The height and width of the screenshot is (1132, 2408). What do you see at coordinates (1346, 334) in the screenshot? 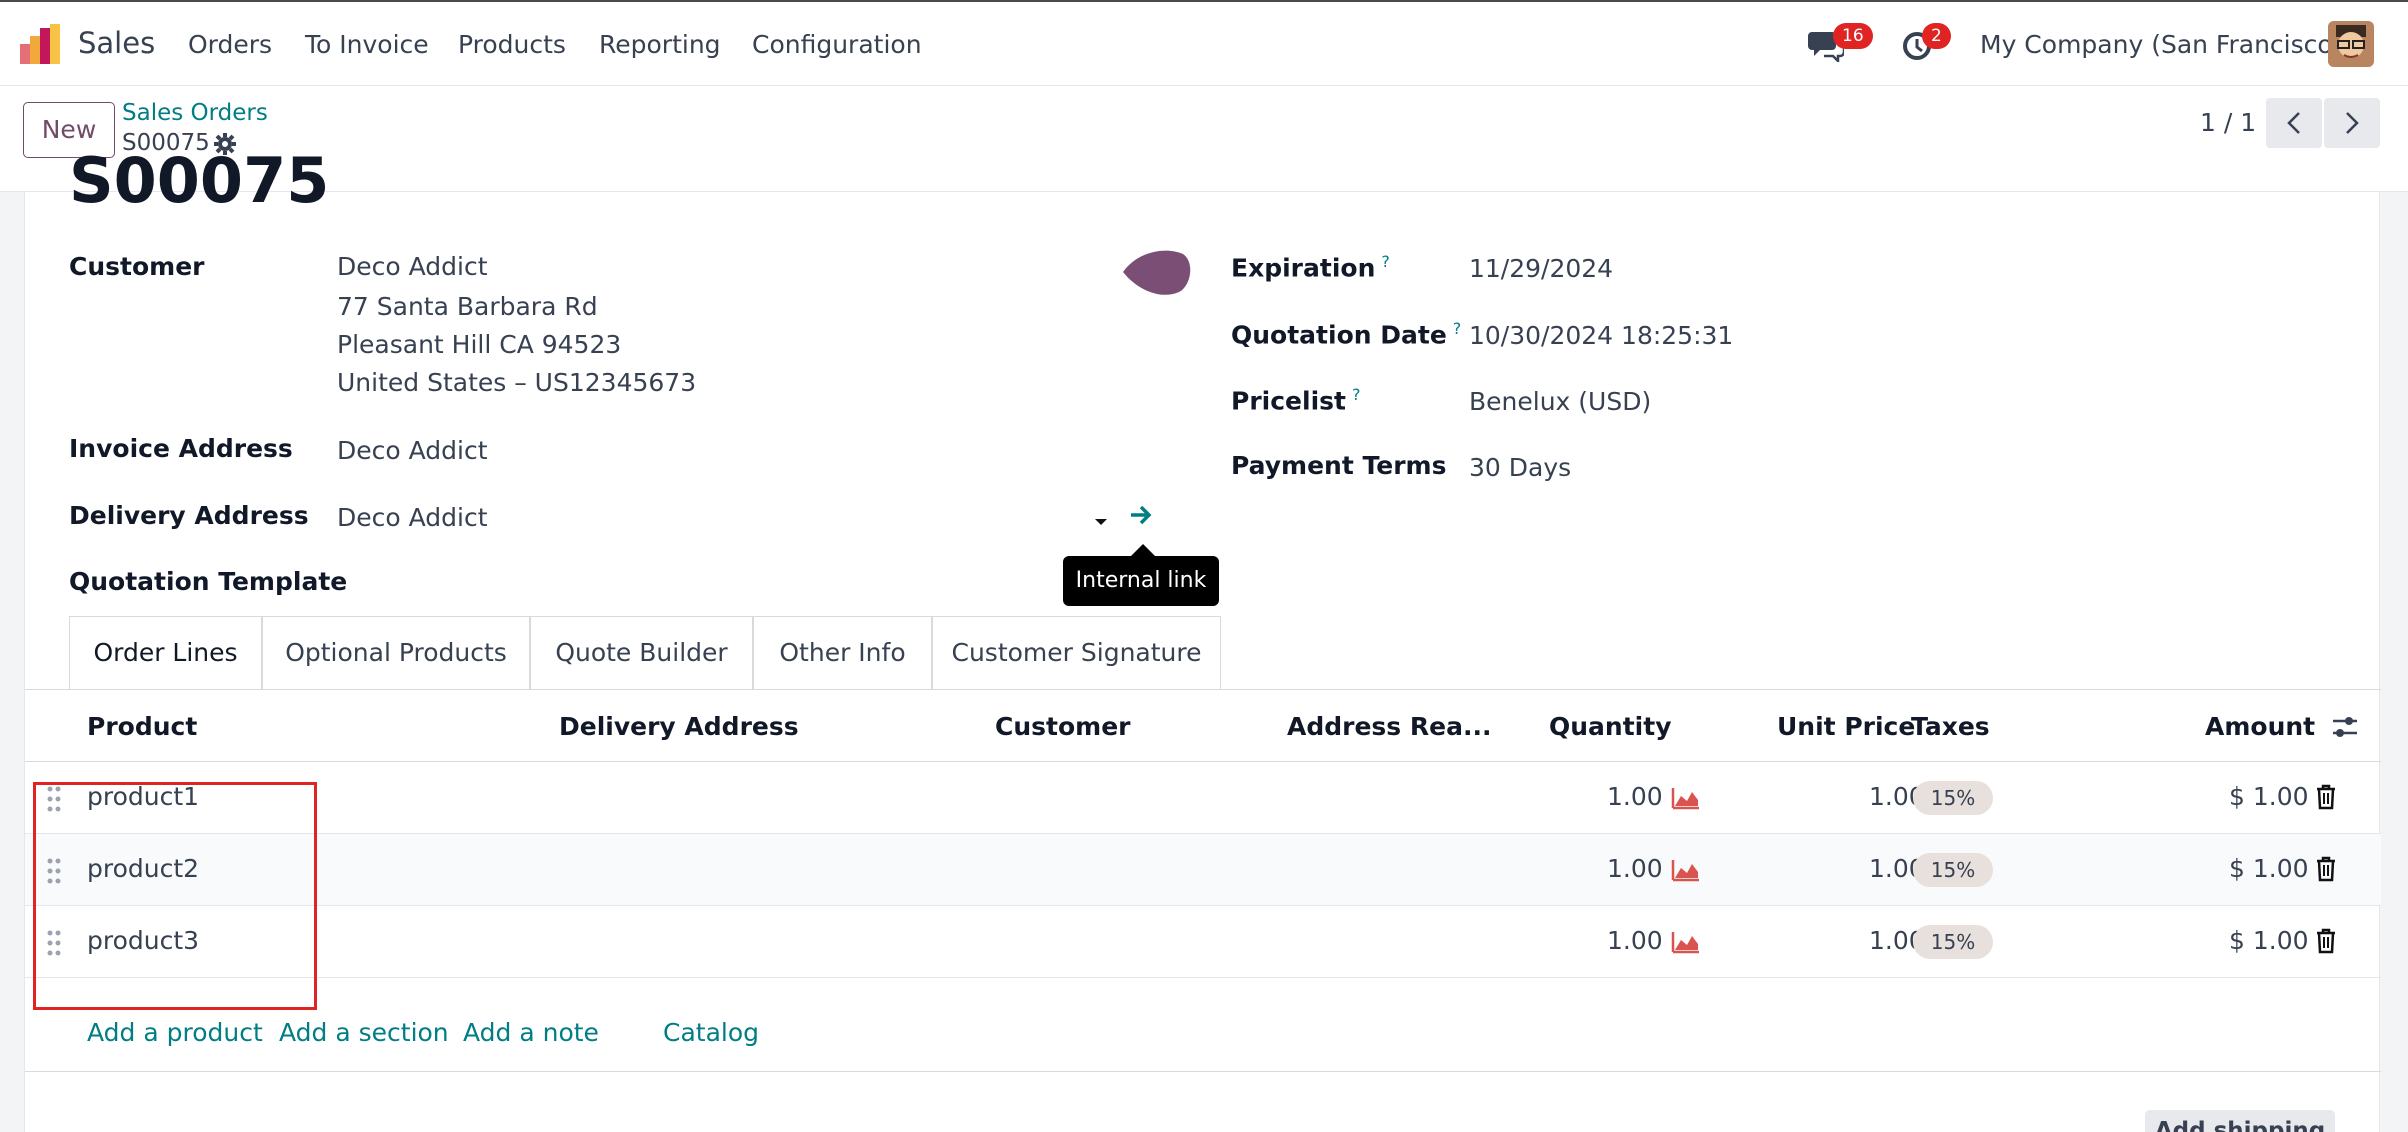
I see `quotation-date-label: Quotation Date?` at bounding box center [1346, 334].